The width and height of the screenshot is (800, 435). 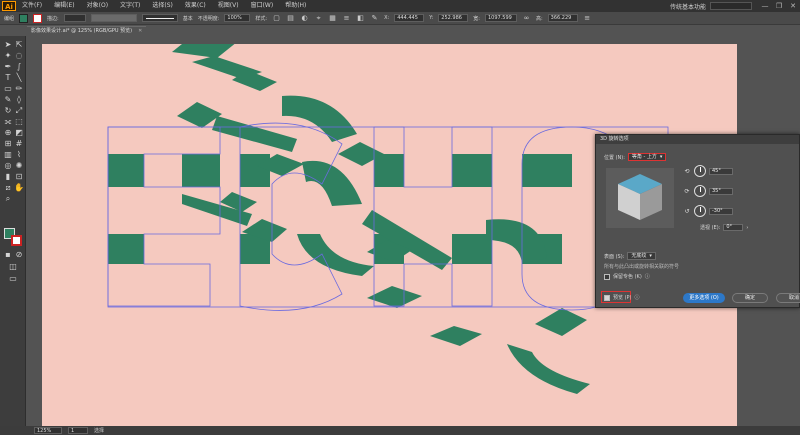 What do you see at coordinates (74, 18) in the screenshot?
I see `stroke-weight-field` at bounding box center [74, 18].